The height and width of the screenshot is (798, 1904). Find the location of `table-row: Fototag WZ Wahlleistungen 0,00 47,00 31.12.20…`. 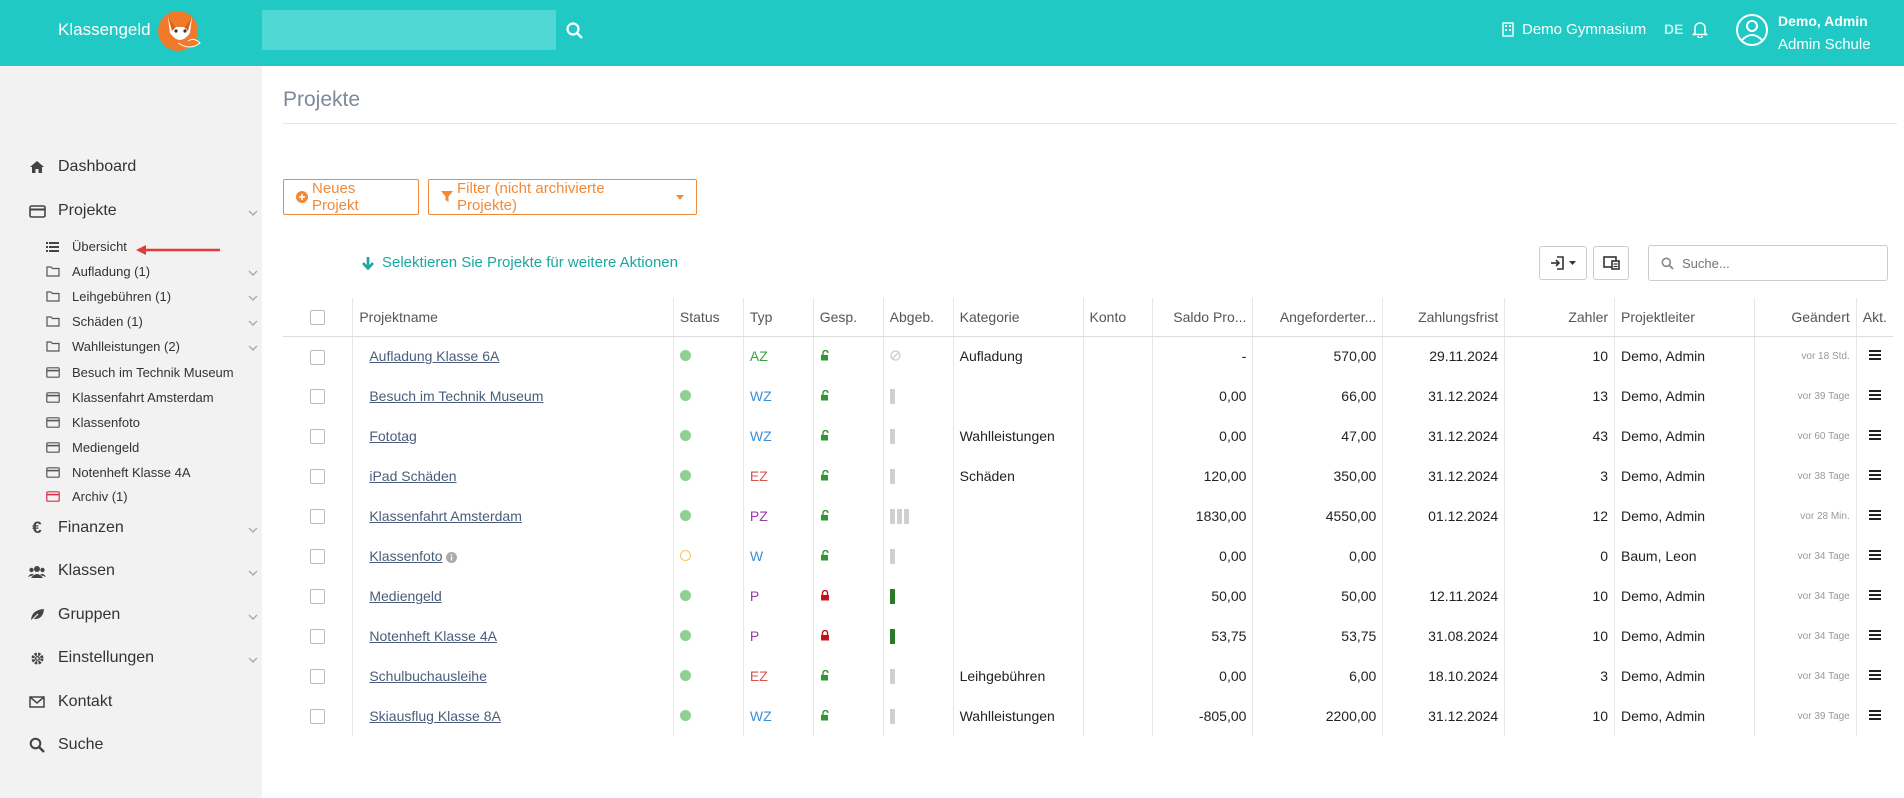

table-row: Fototag WZ Wahlleistungen 0,00 47,00 31.12.20… is located at coordinates (1088, 436).